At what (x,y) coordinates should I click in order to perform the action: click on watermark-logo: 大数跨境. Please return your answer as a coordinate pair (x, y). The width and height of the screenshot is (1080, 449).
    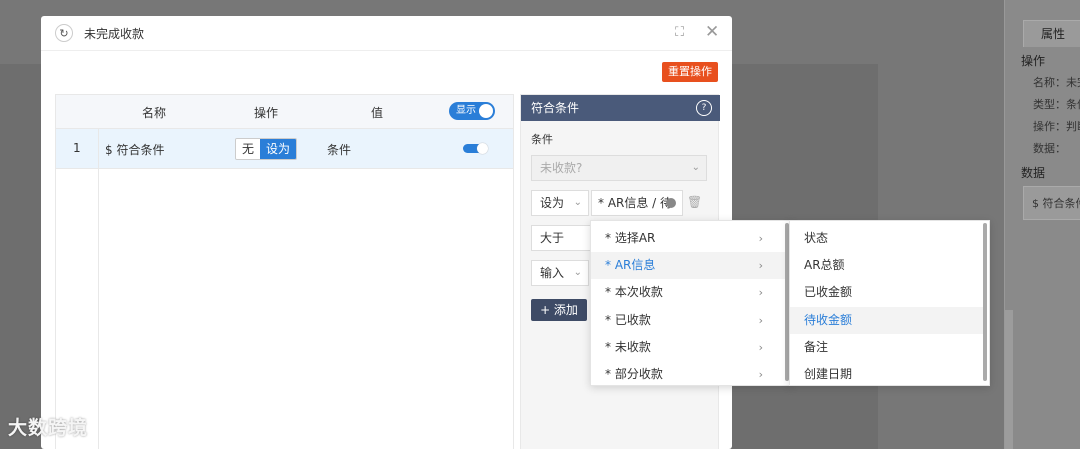
    Looking at the image, I should click on (48, 428).